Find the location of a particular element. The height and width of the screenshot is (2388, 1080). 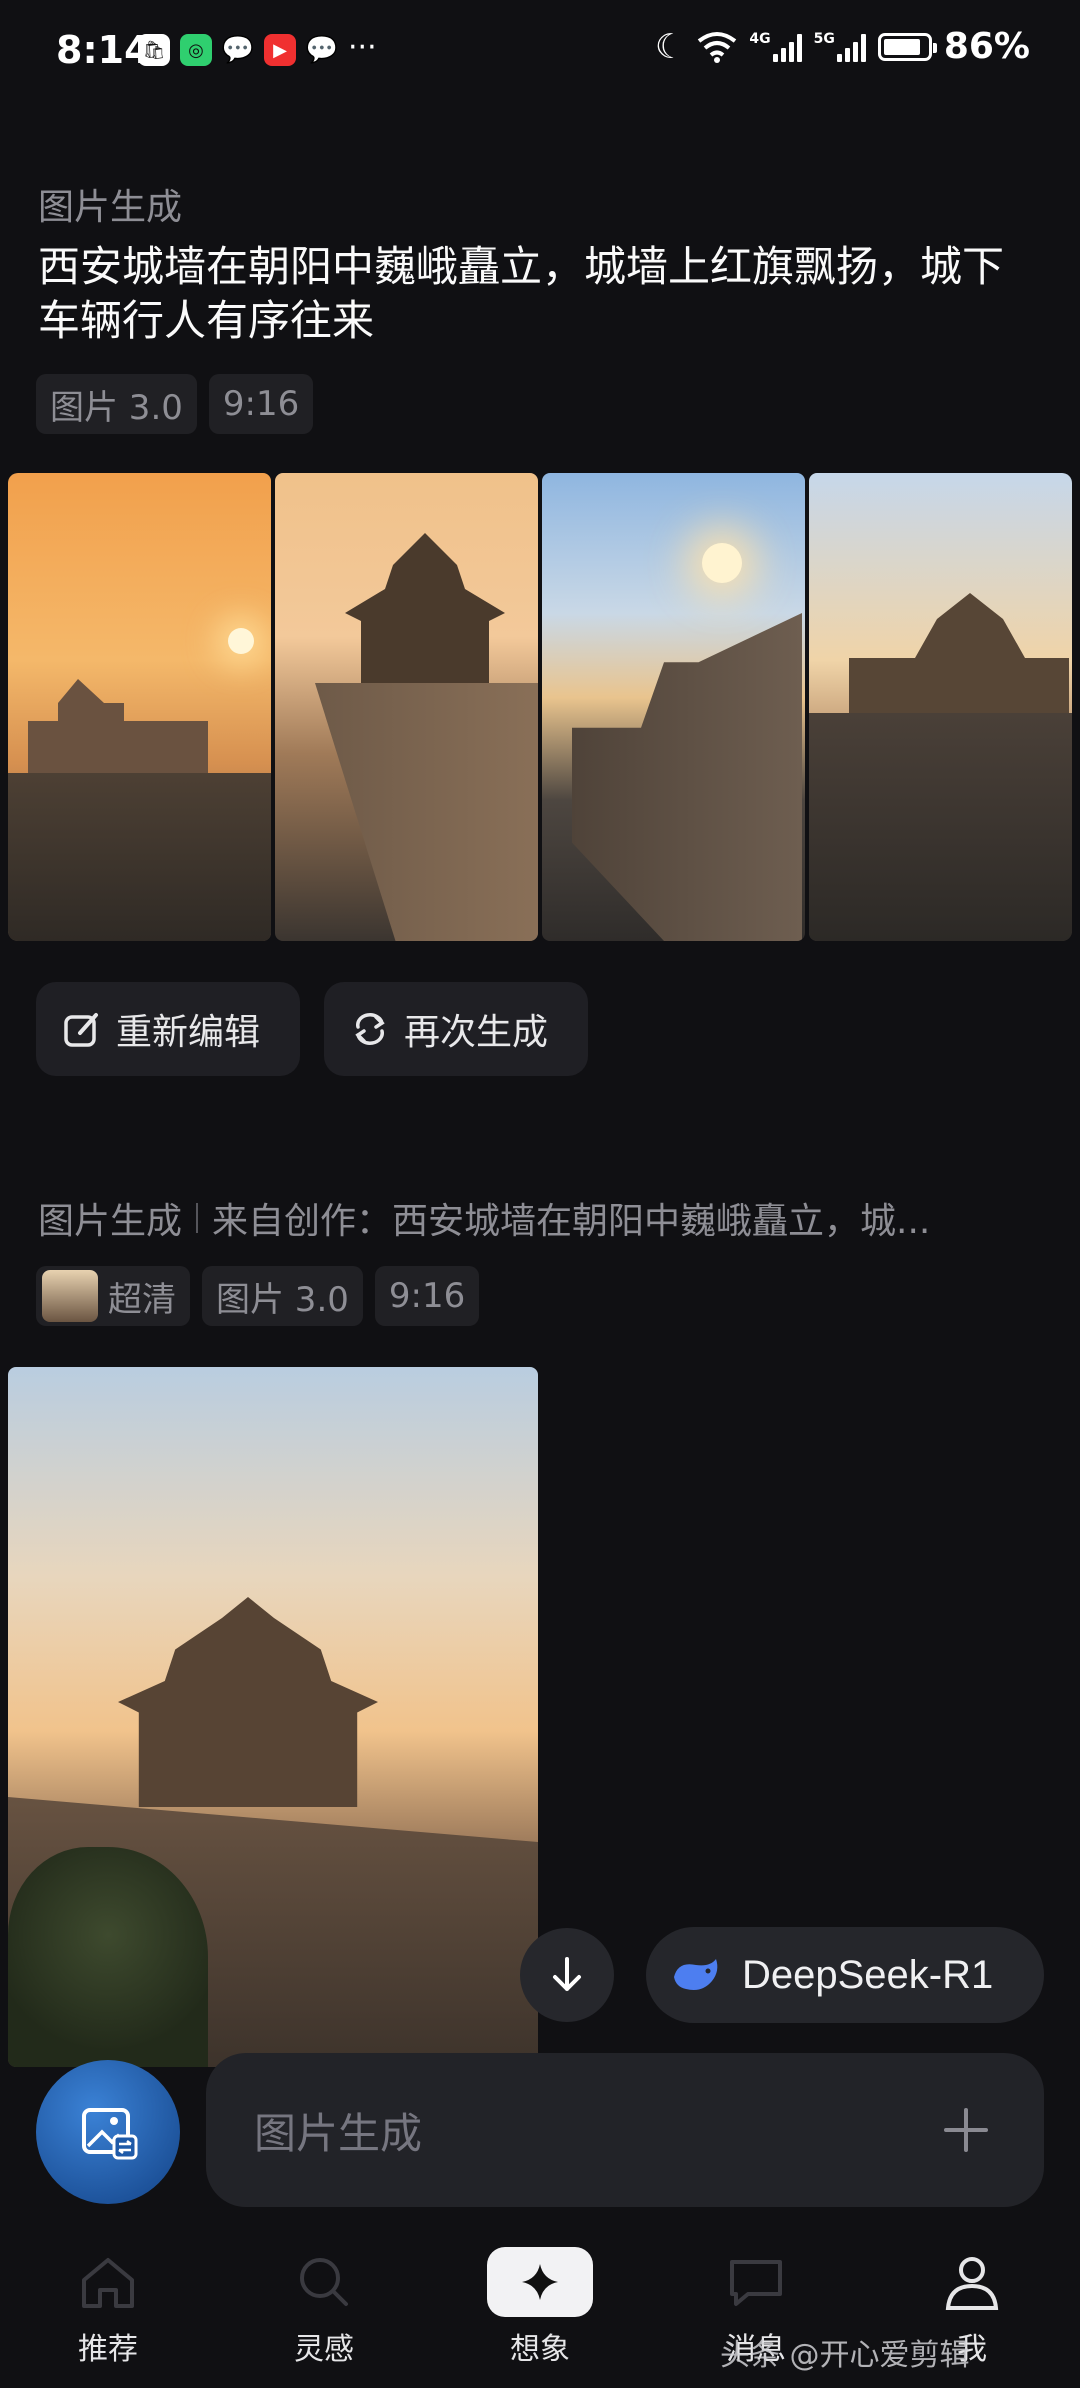

ratio-chip: 9:16 is located at coordinates (261, 404).